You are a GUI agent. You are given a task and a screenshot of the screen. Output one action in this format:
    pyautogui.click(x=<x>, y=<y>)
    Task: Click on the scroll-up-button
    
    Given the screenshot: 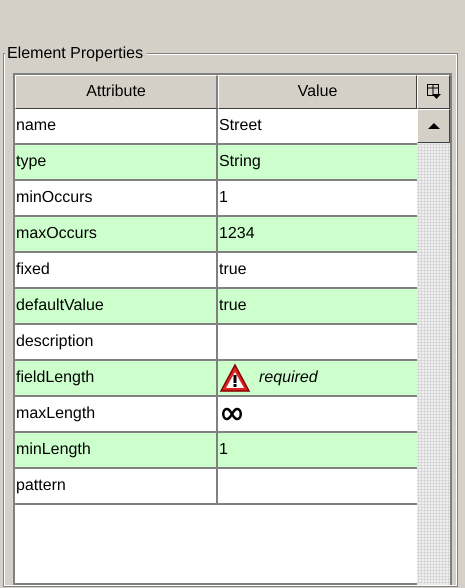 What is the action you would take?
    pyautogui.click(x=433, y=126)
    